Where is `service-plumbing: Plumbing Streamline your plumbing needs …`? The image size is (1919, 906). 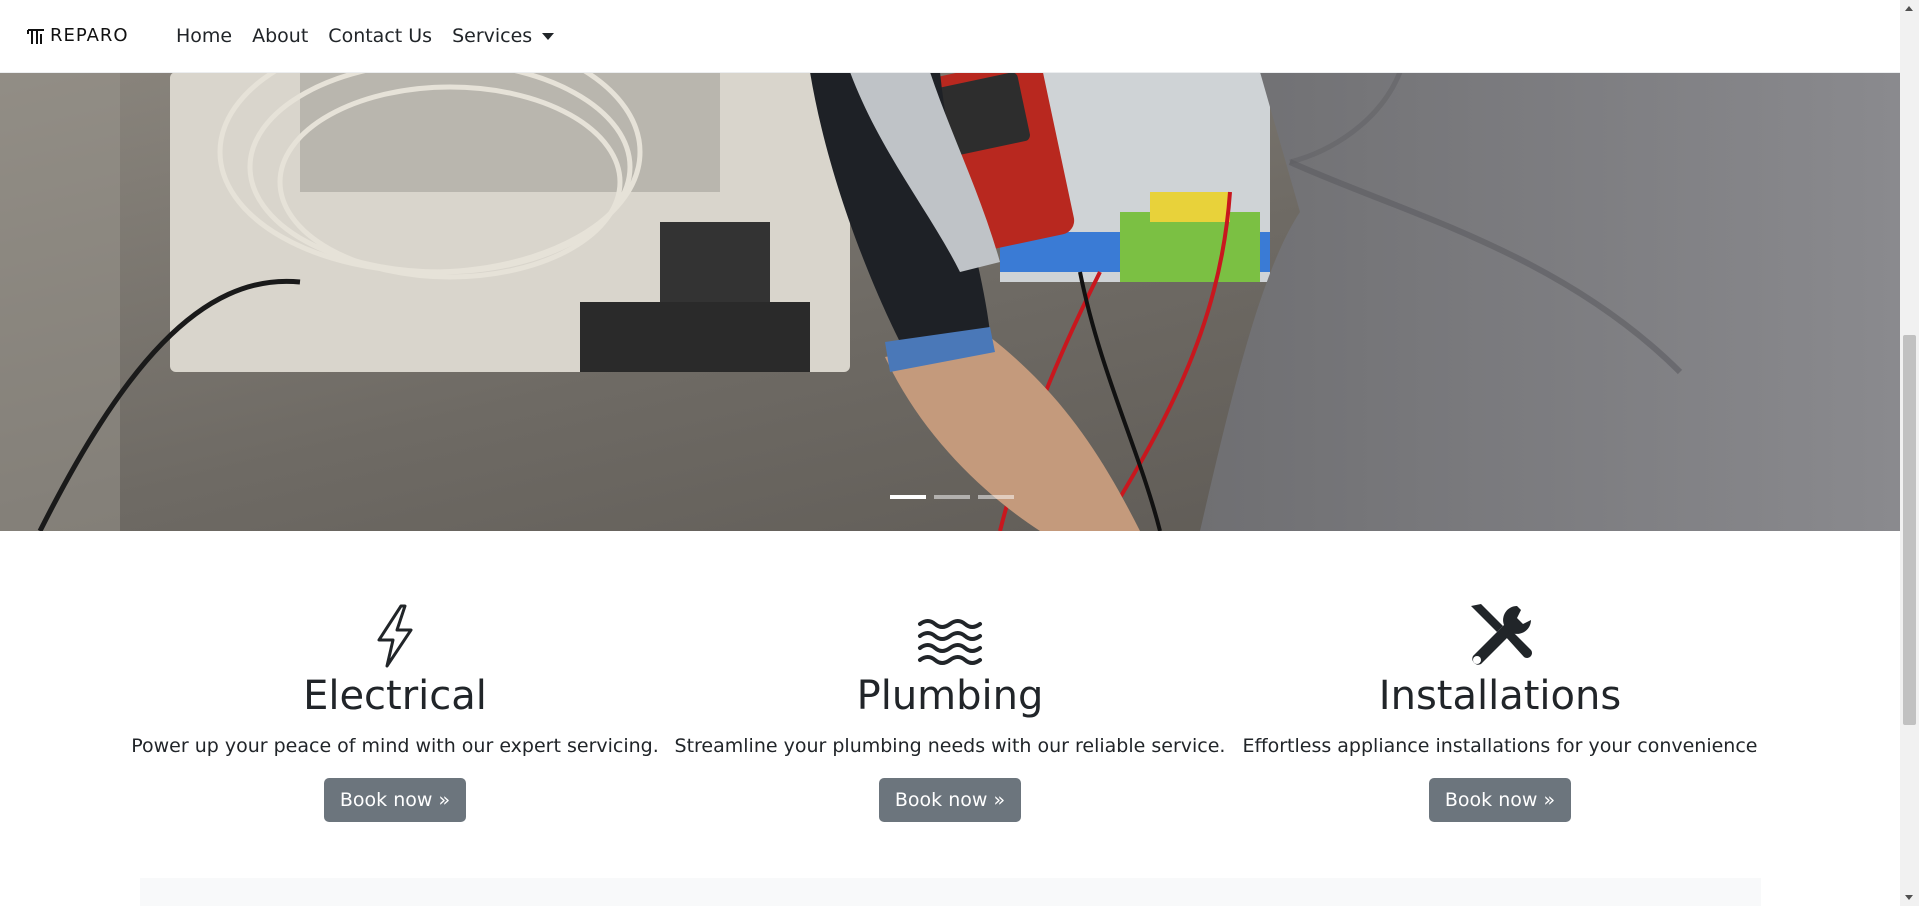
service-plumbing: Plumbing Streamline your plumbing needs … is located at coordinates (950, 711).